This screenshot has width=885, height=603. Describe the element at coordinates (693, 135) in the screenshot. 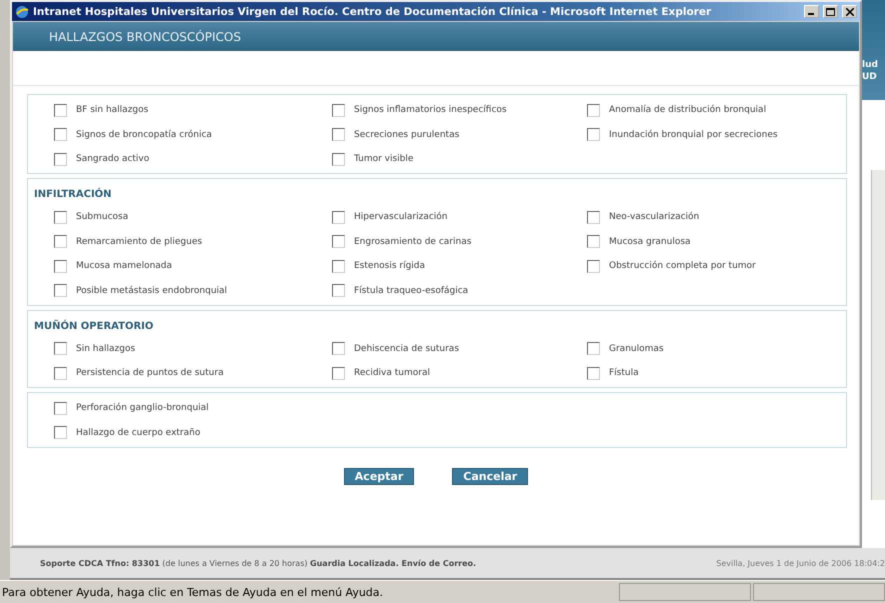

I see `option-label: Inundación bronquial por secreciones` at that location.